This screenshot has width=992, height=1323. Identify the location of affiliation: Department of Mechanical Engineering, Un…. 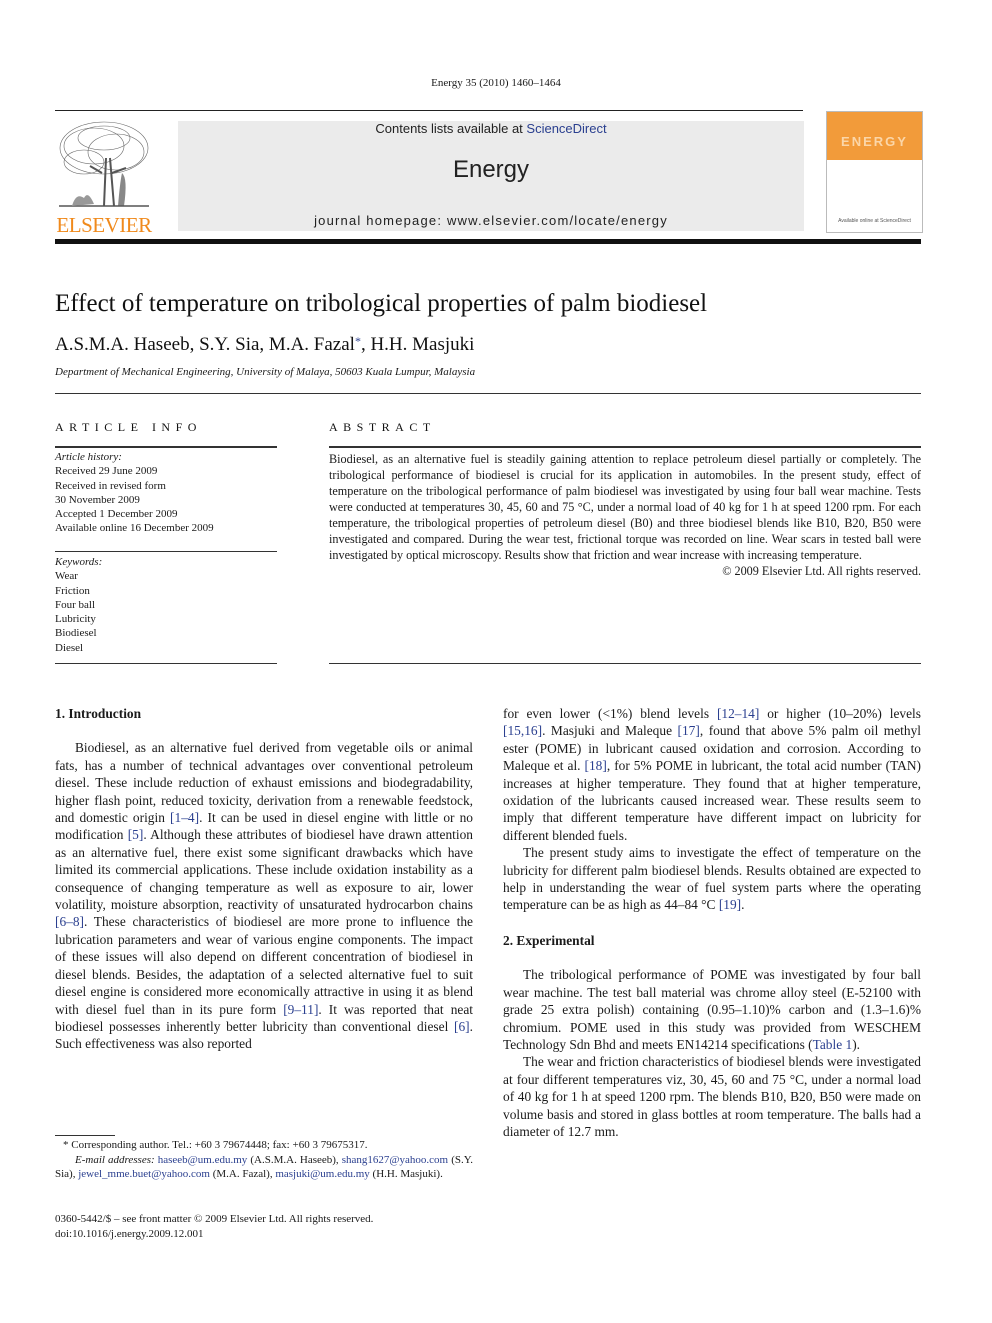
(265, 372).